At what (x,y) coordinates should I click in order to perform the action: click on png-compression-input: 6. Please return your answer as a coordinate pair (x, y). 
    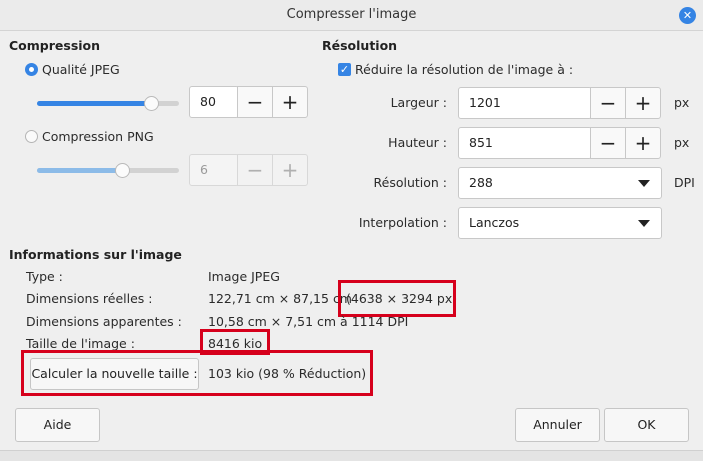
    Looking at the image, I should click on (214, 170).